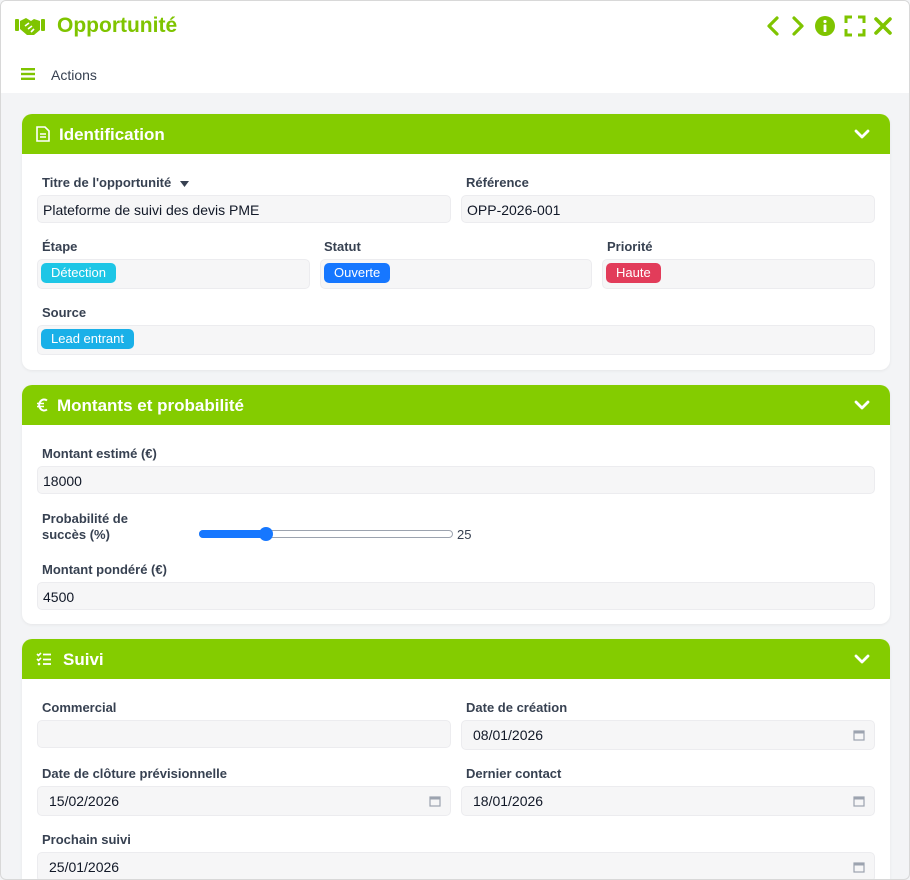  I want to click on handshake-icon, so click(30, 26).